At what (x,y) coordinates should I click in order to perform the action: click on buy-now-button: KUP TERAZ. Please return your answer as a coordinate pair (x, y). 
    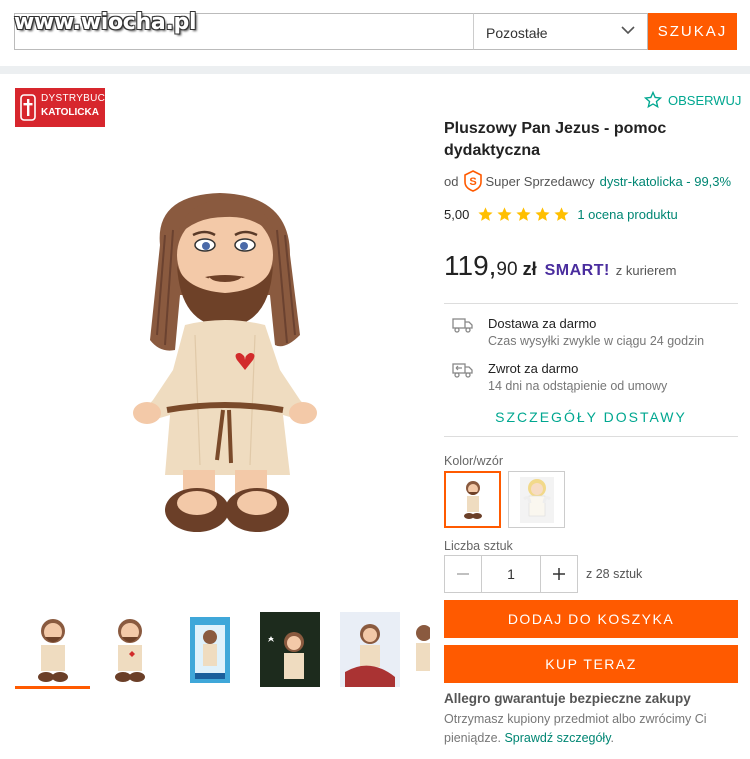
    Looking at the image, I should click on (591, 664).